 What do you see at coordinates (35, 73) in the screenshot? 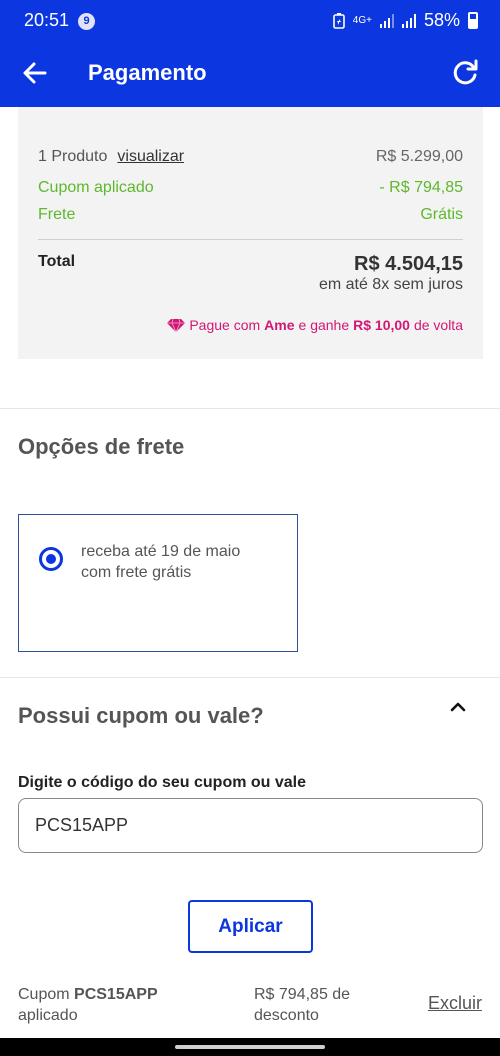
I see `back-arrow-icon` at bounding box center [35, 73].